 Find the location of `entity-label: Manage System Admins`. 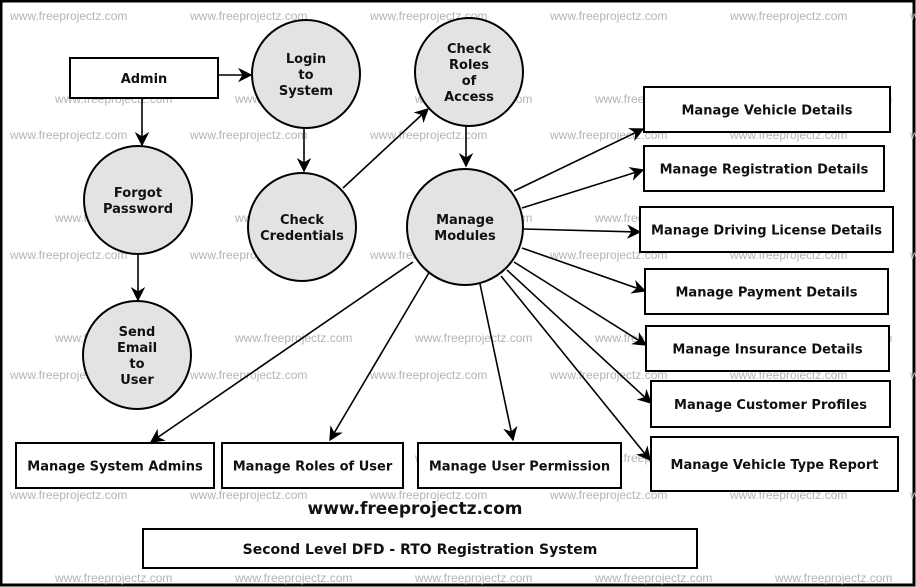

entity-label: Manage System Admins is located at coordinates (115, 467).